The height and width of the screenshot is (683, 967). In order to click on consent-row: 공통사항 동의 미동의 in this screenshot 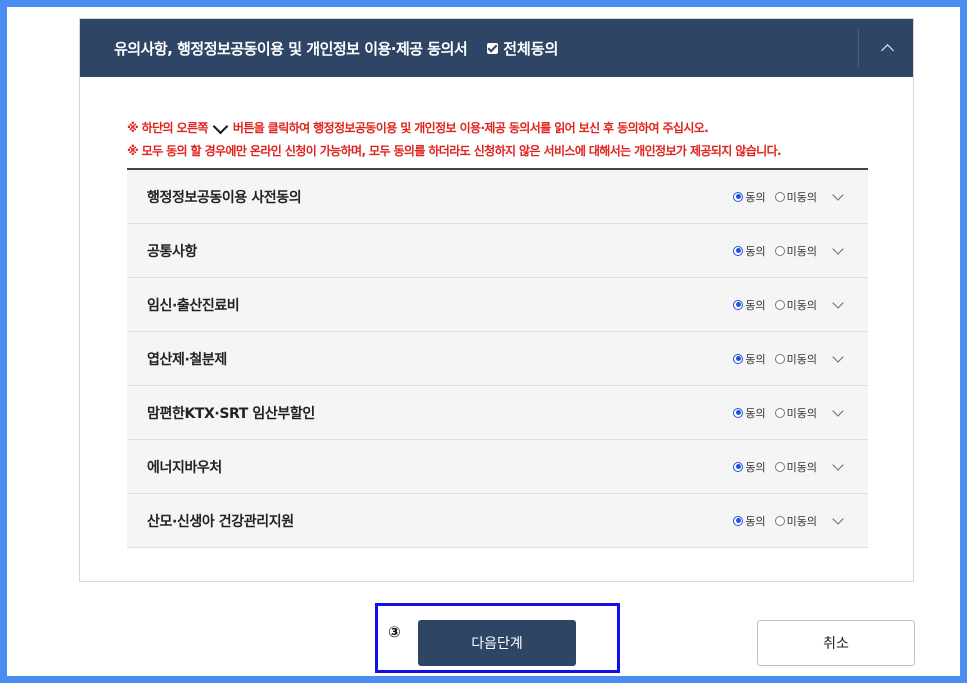, I will do `click(497, 251)`.